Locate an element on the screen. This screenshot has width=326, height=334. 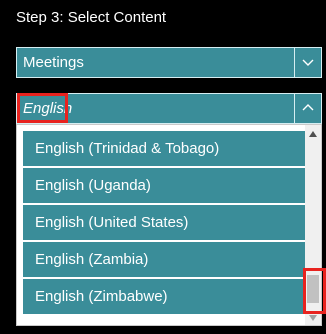
step-title: Step 3: Select Content is located at coordinates (91, 17).